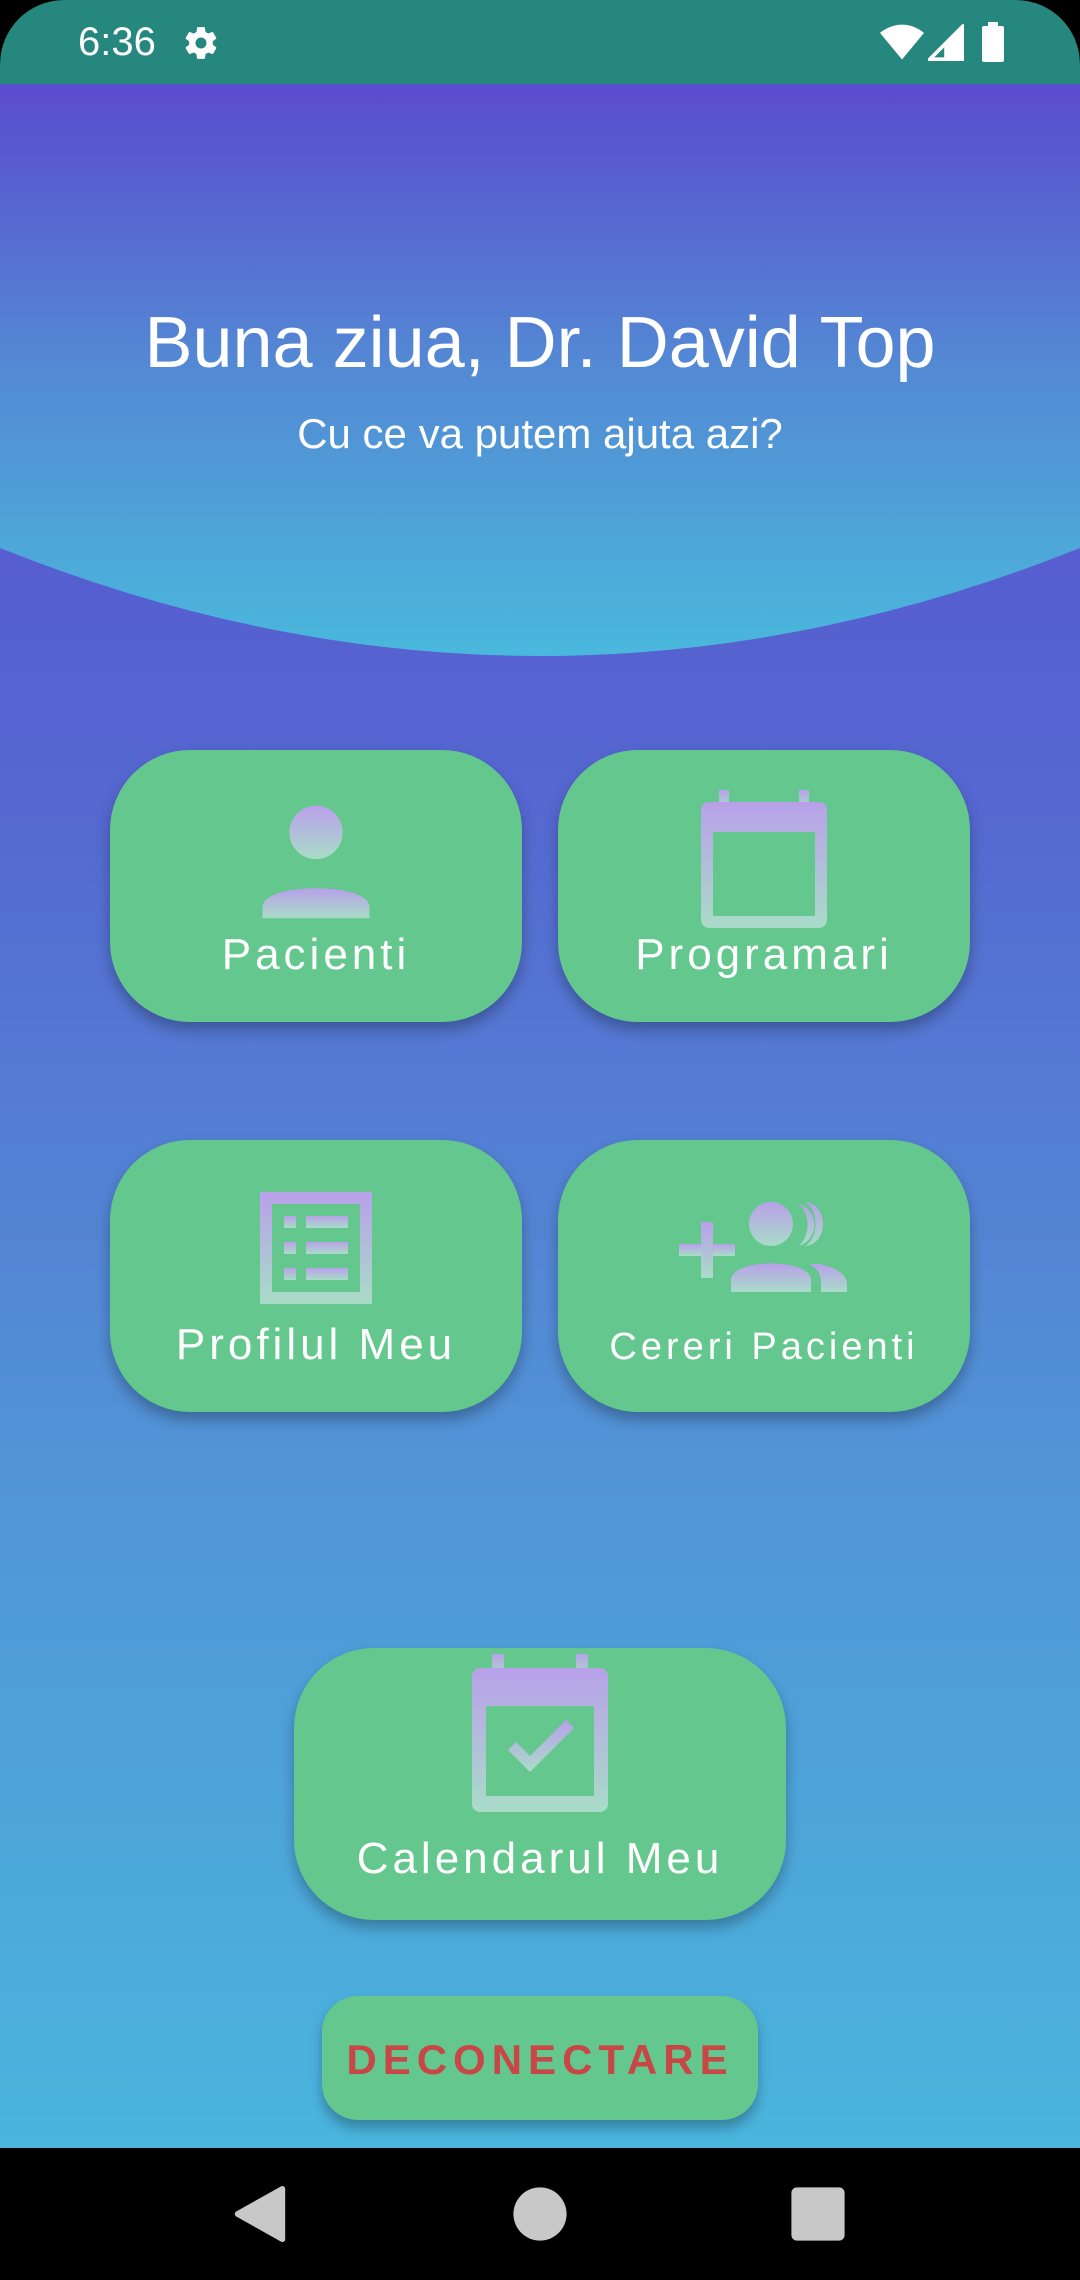  I want to click on home-icon, so click(540, 2214).